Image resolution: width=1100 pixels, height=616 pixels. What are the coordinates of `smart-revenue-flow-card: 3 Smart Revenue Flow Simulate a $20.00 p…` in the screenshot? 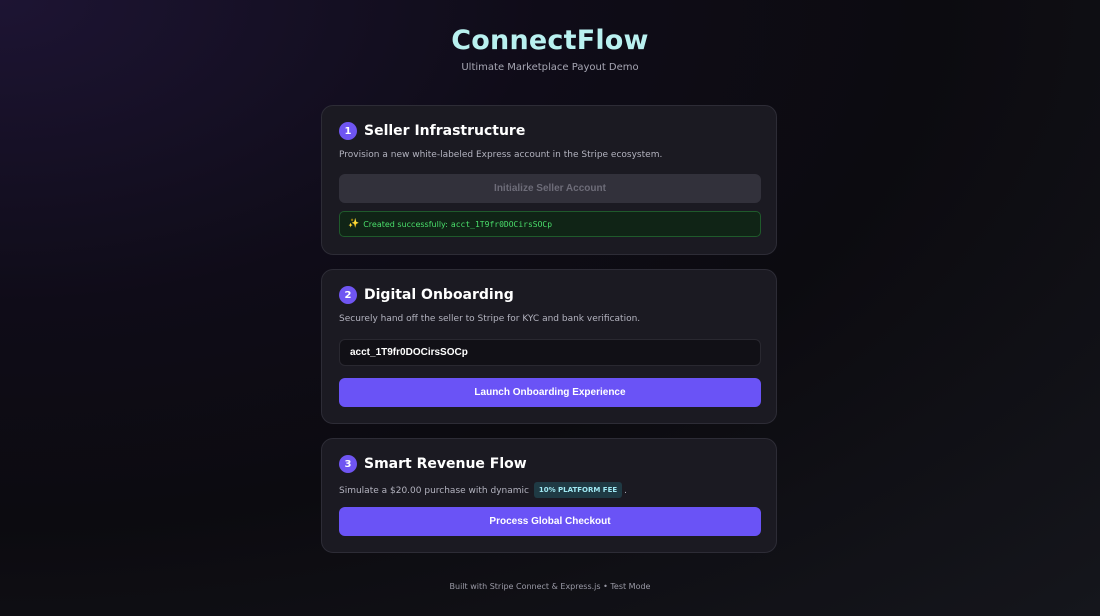 It's located at (549, 495).